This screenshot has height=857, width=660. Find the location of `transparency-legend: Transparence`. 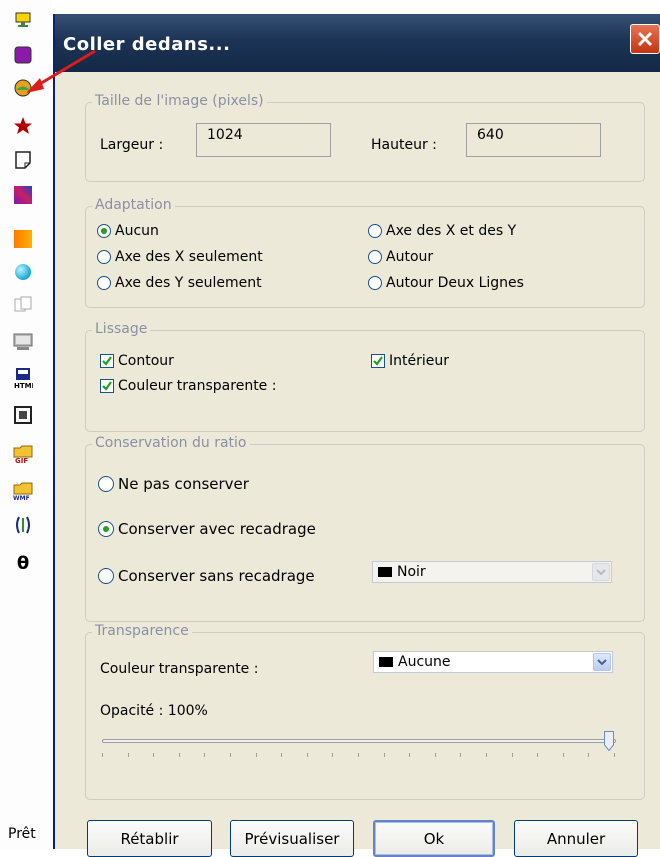

transparency-legend: Transparence is located at coordinates (142, 631).